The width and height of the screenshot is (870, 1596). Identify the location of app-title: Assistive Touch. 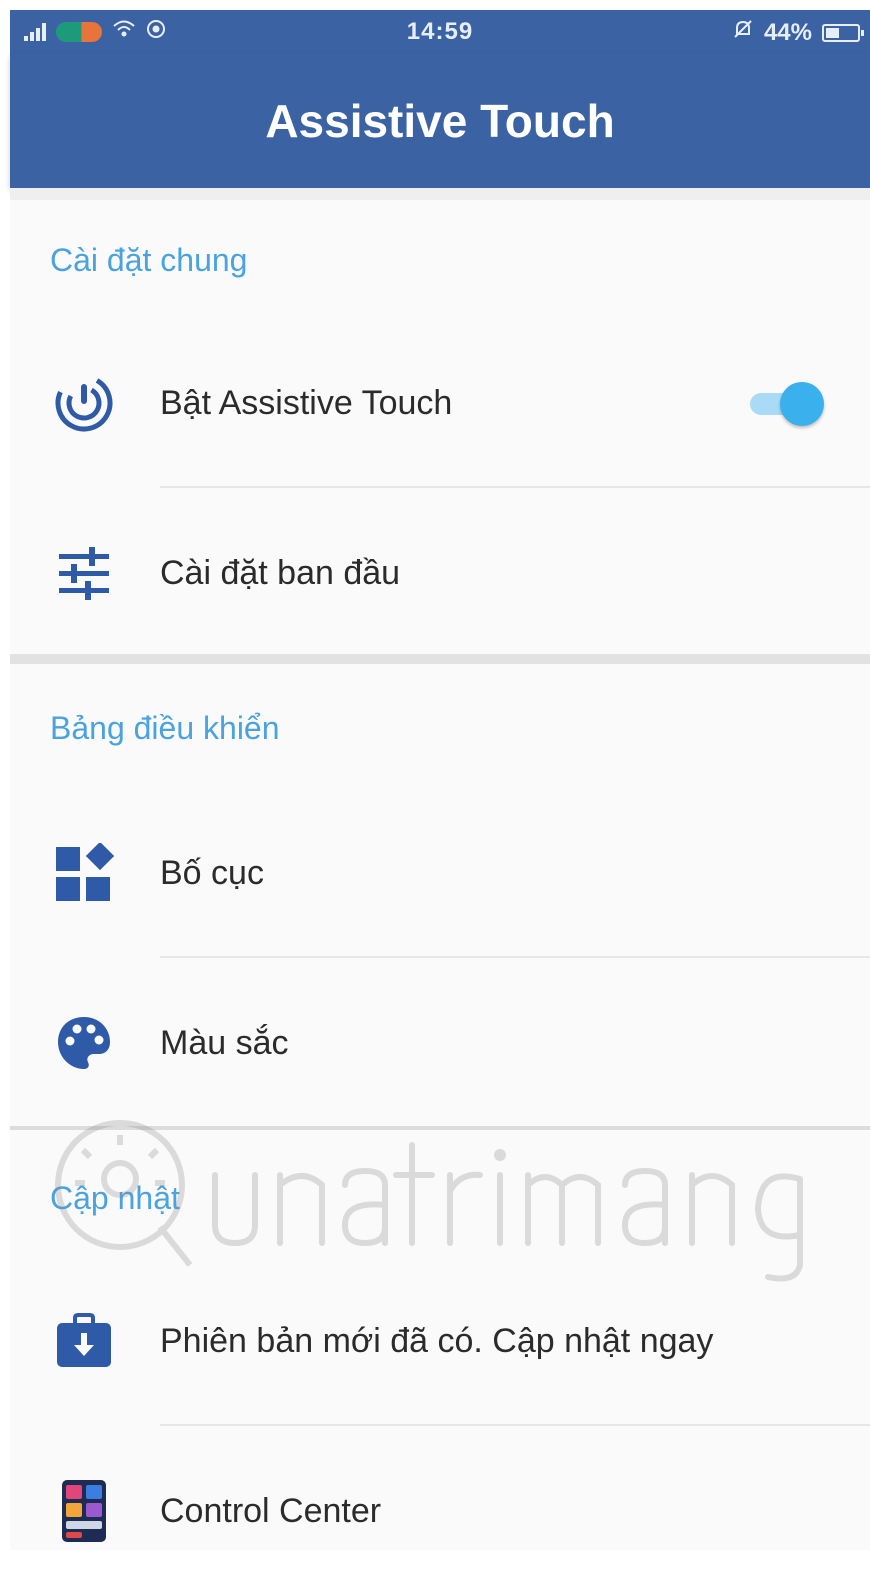
(440, 121).